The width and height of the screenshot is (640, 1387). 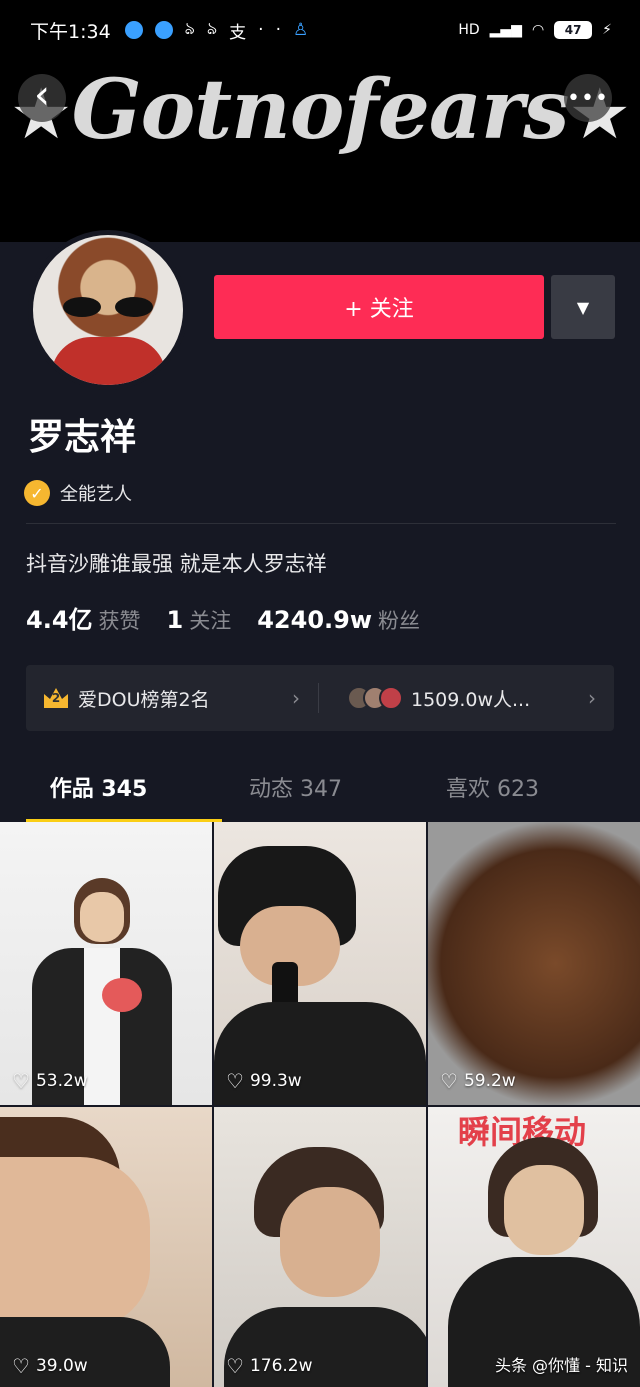 I want to click on verified-icon: ✓, so click(x=37, y=493).